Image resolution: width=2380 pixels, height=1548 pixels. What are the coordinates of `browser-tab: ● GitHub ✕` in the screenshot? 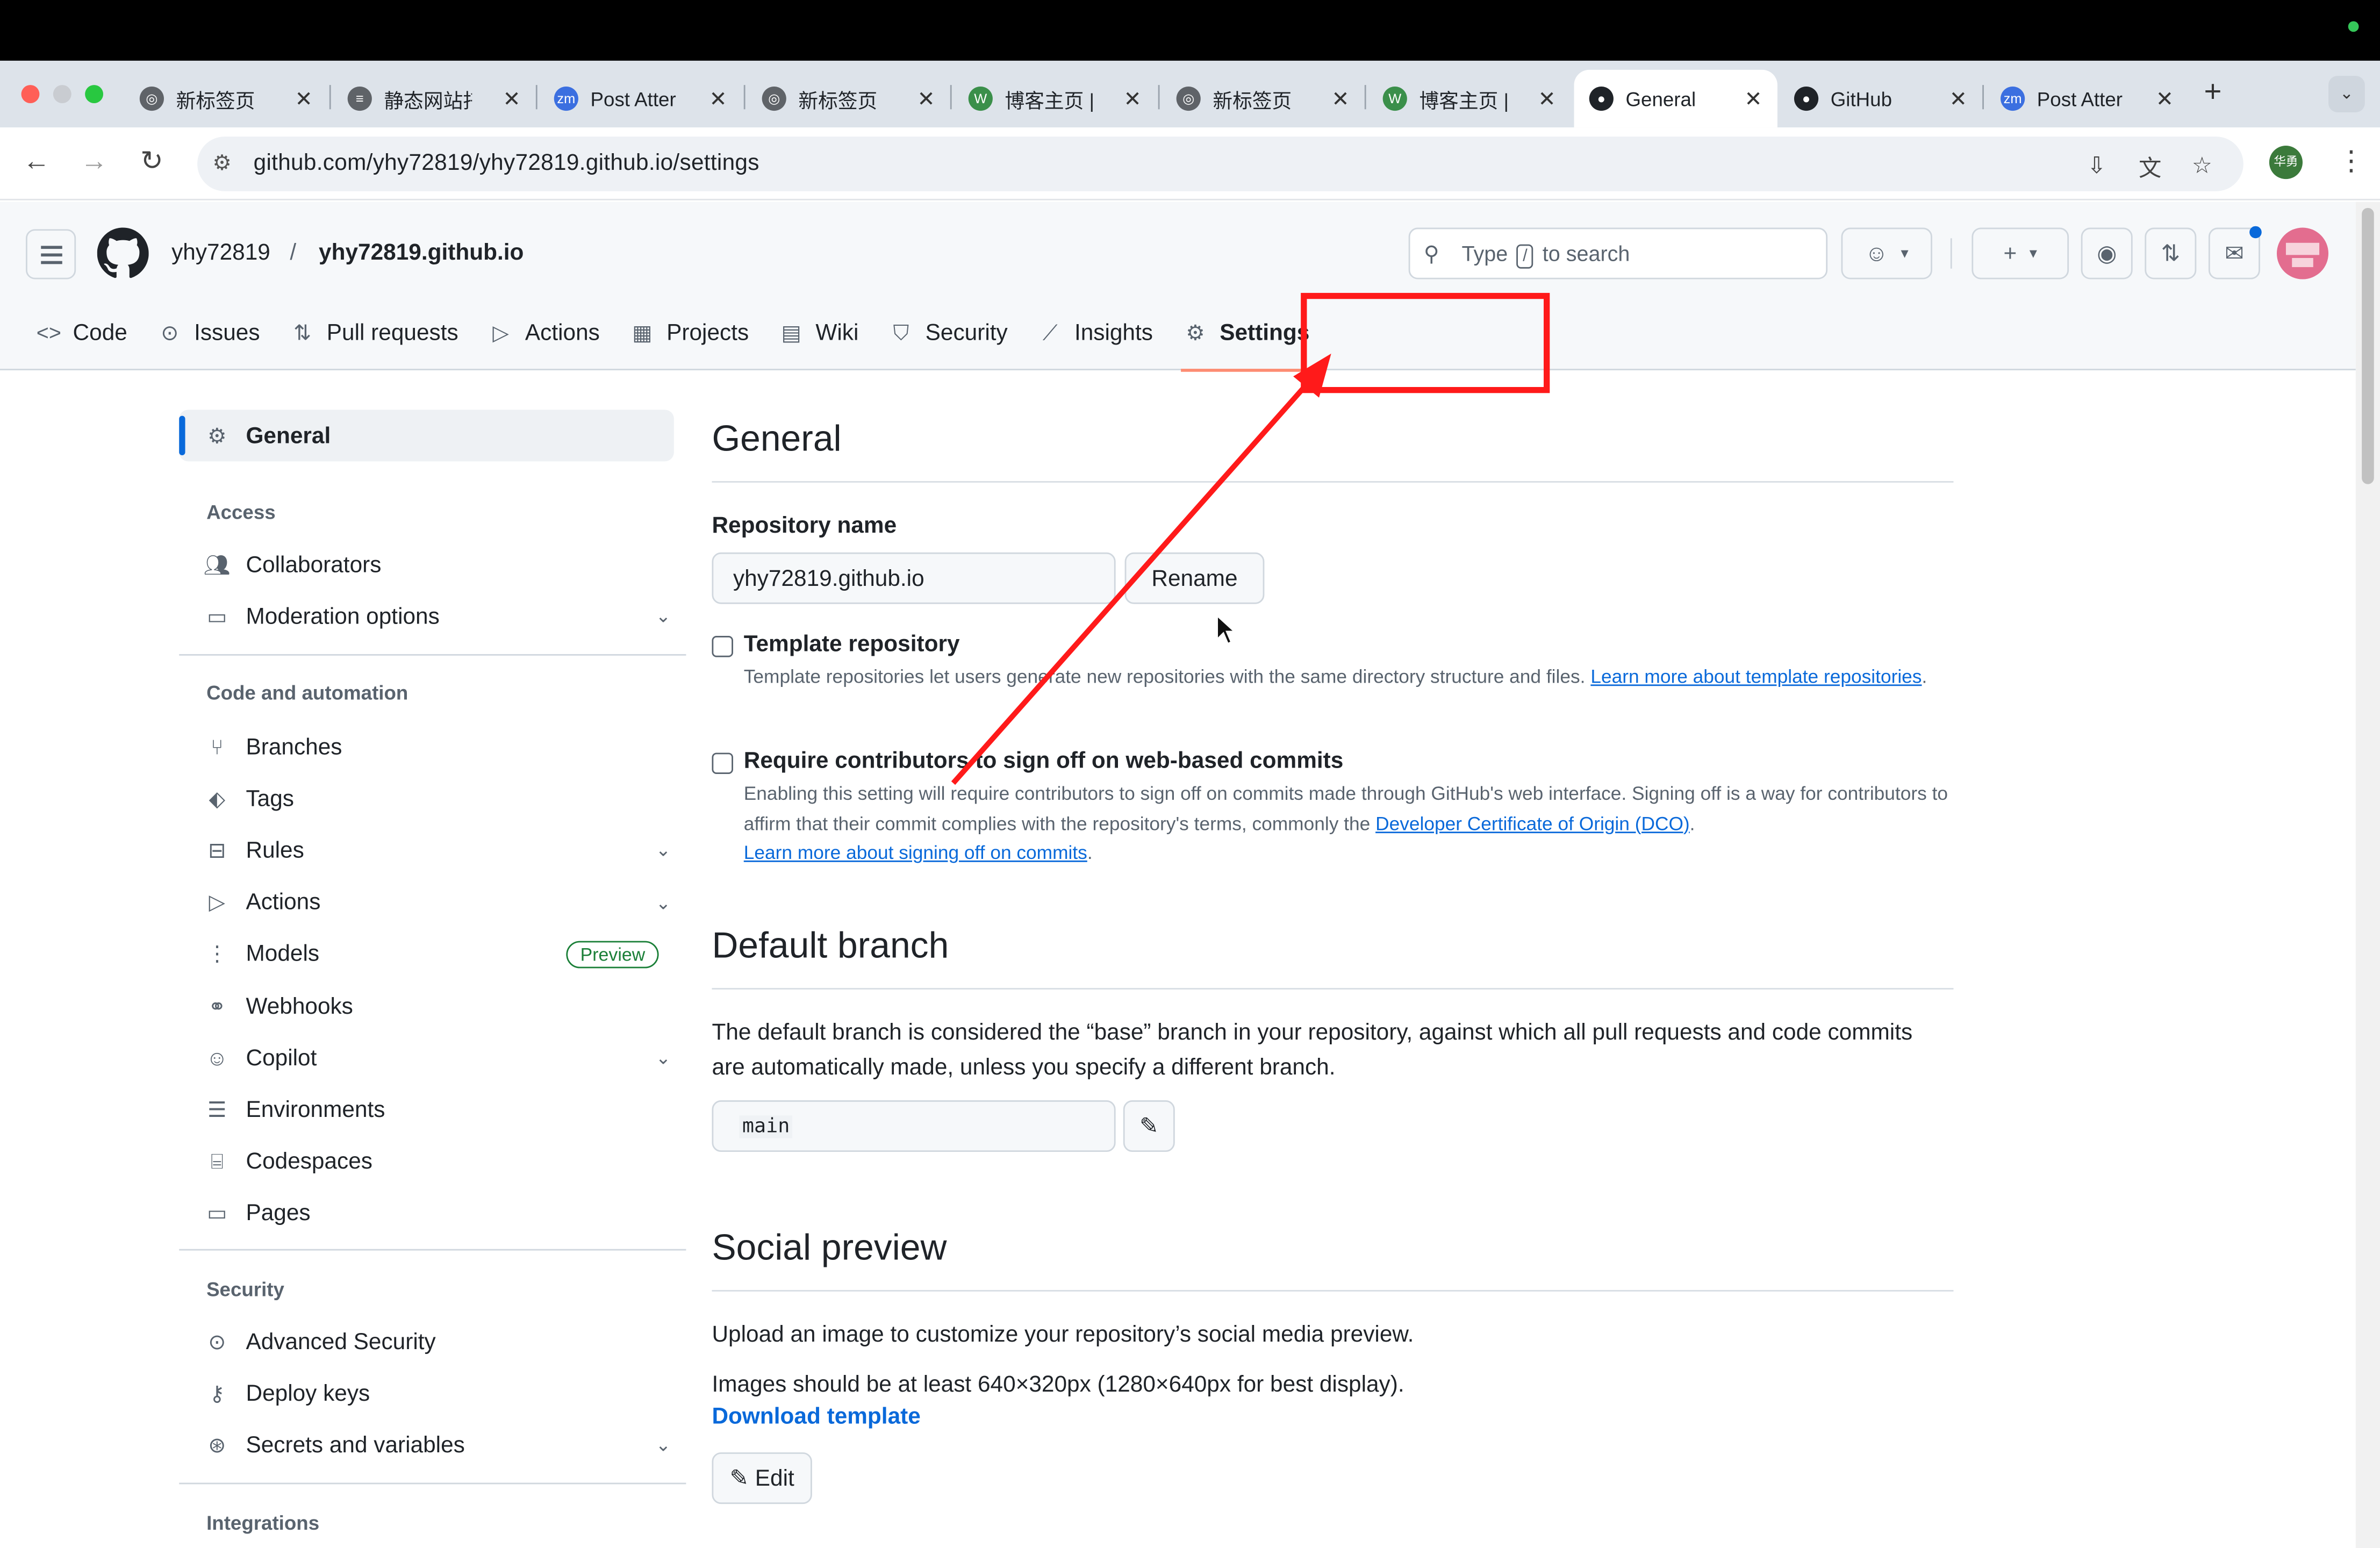 It's located at (1880, 98).